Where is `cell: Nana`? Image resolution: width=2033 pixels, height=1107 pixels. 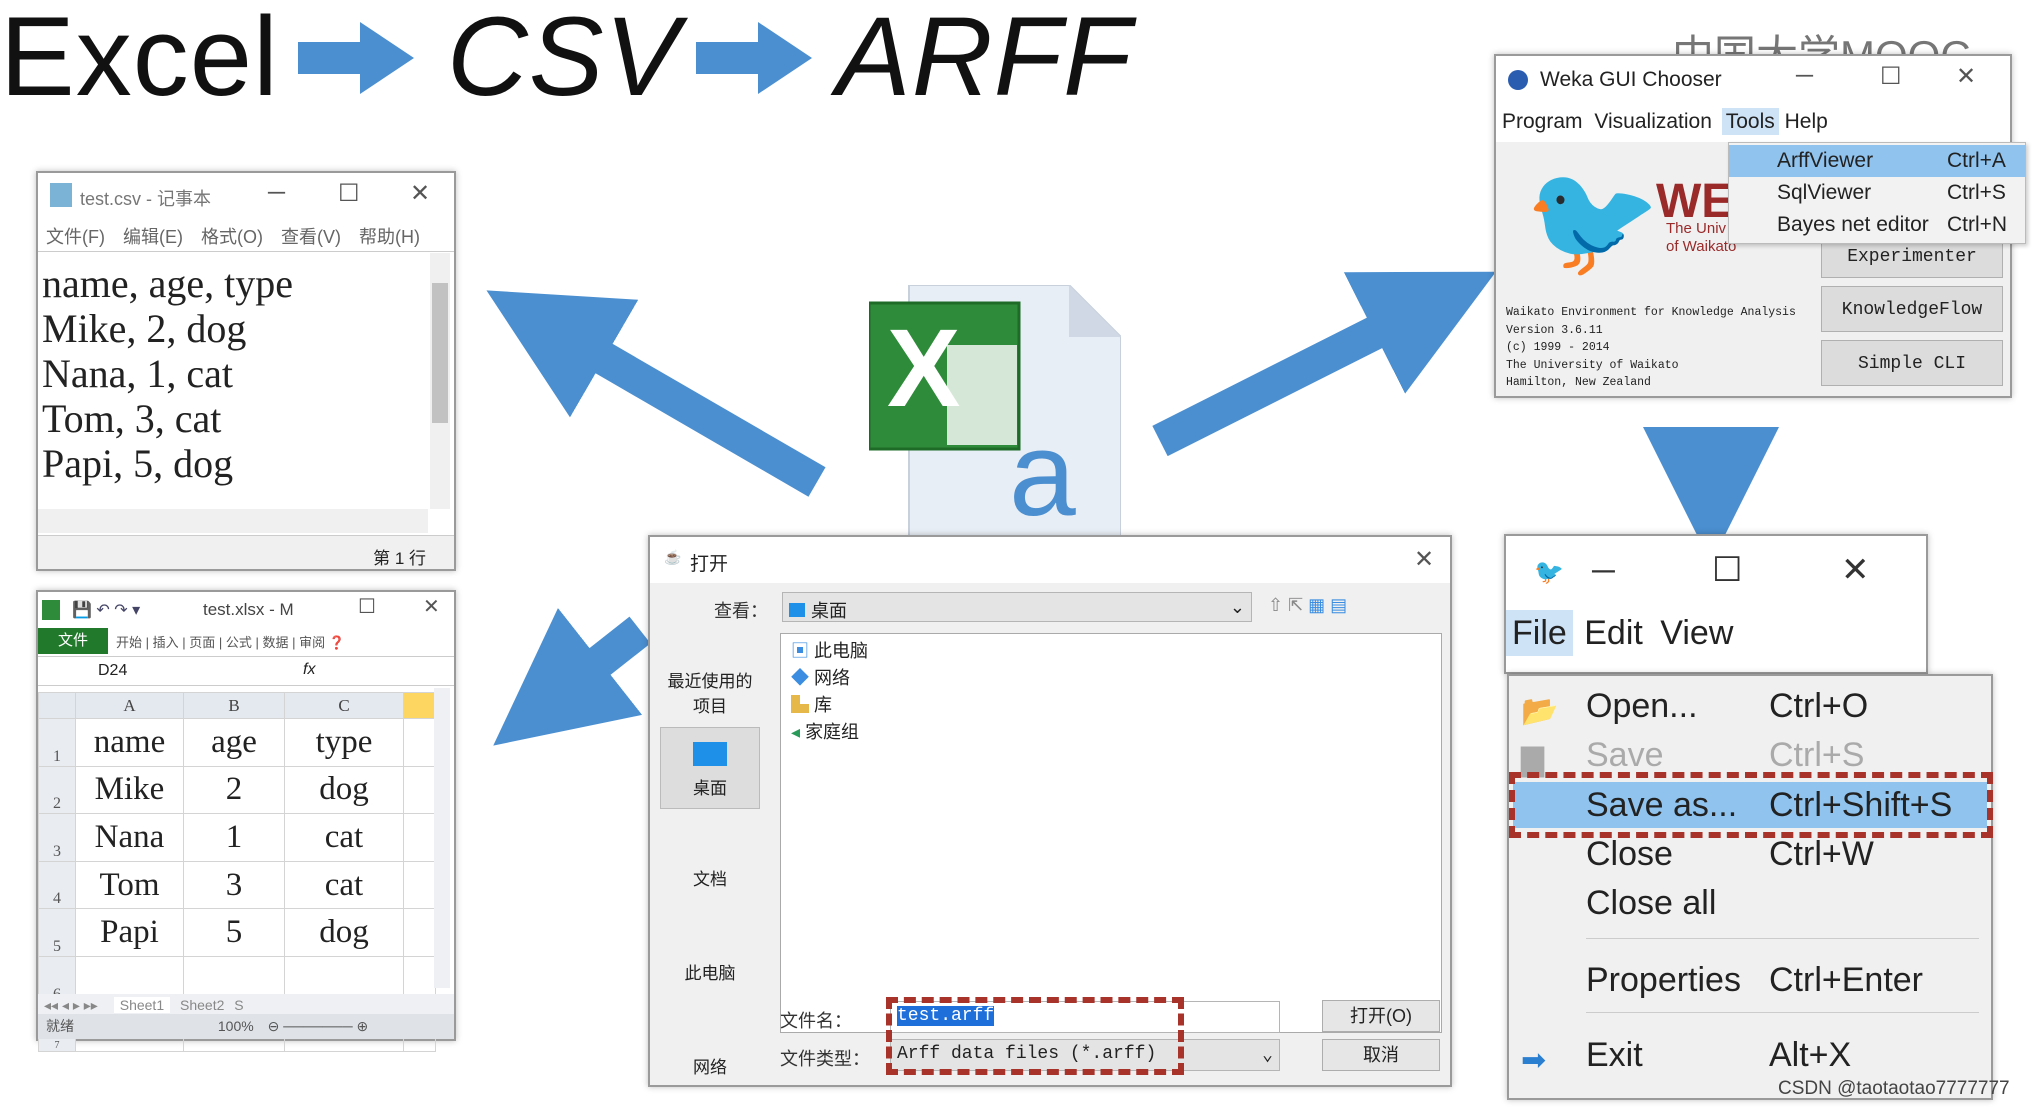 cell: Nana is located at coordinates (129, 837).